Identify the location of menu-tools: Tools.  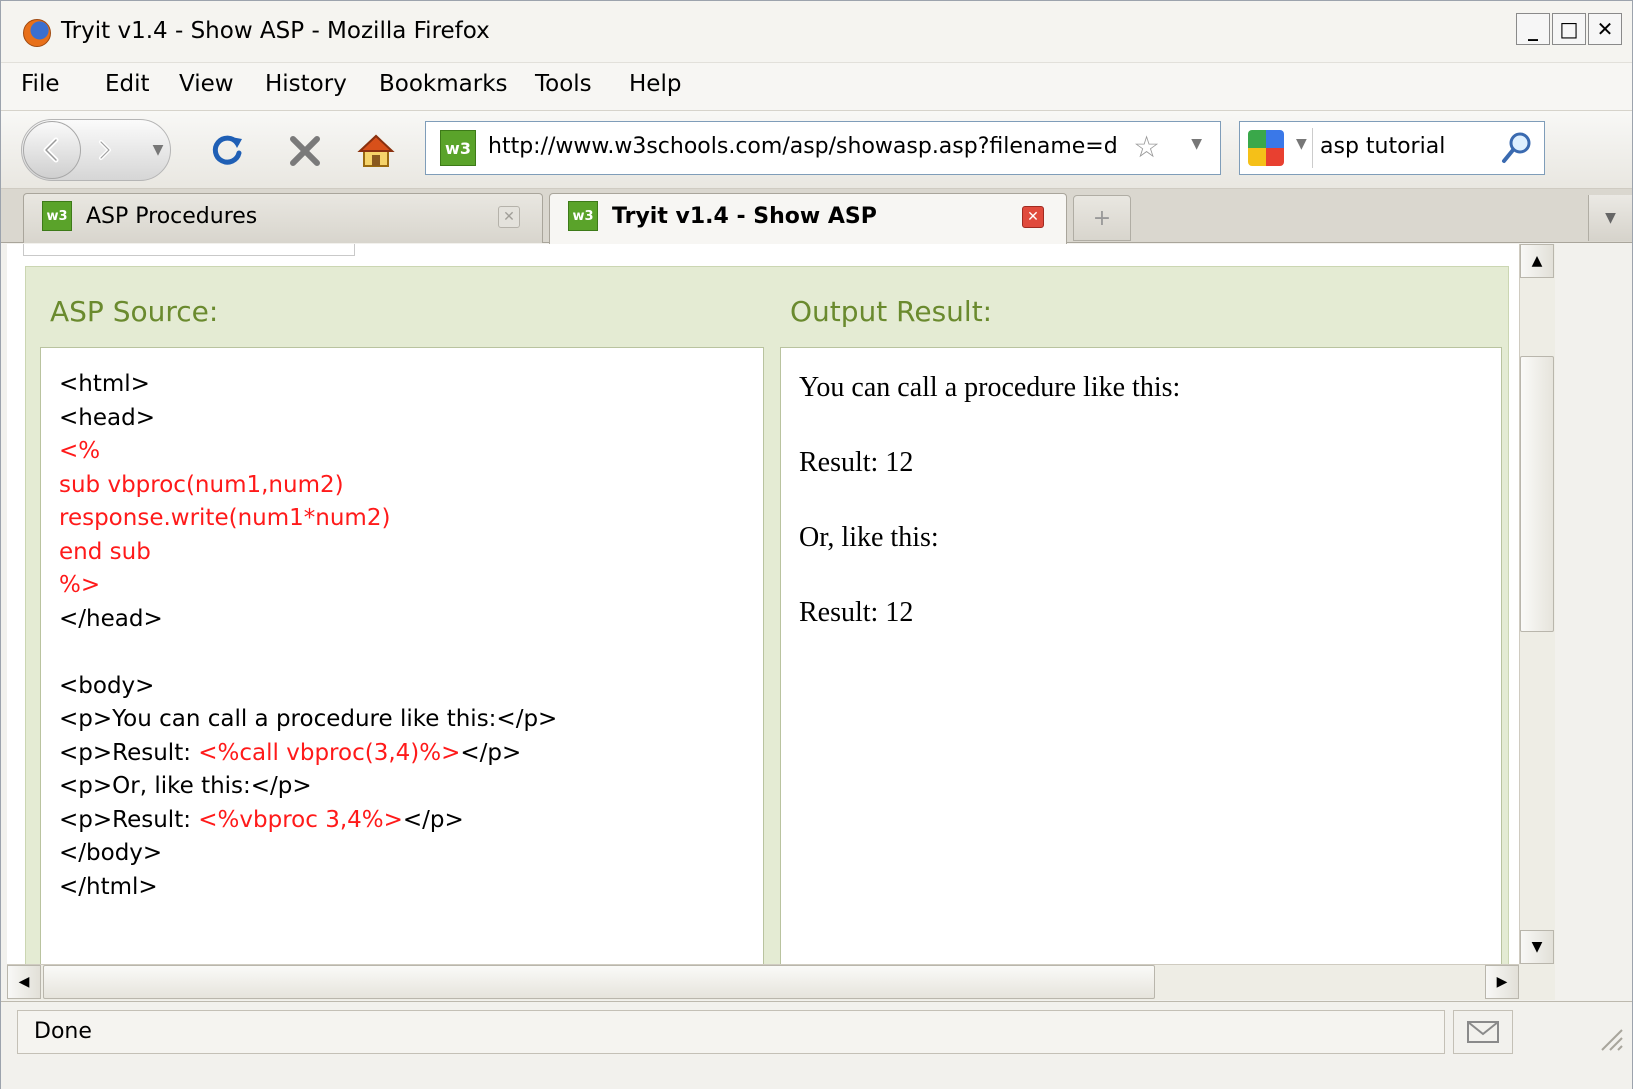
(563, 84).